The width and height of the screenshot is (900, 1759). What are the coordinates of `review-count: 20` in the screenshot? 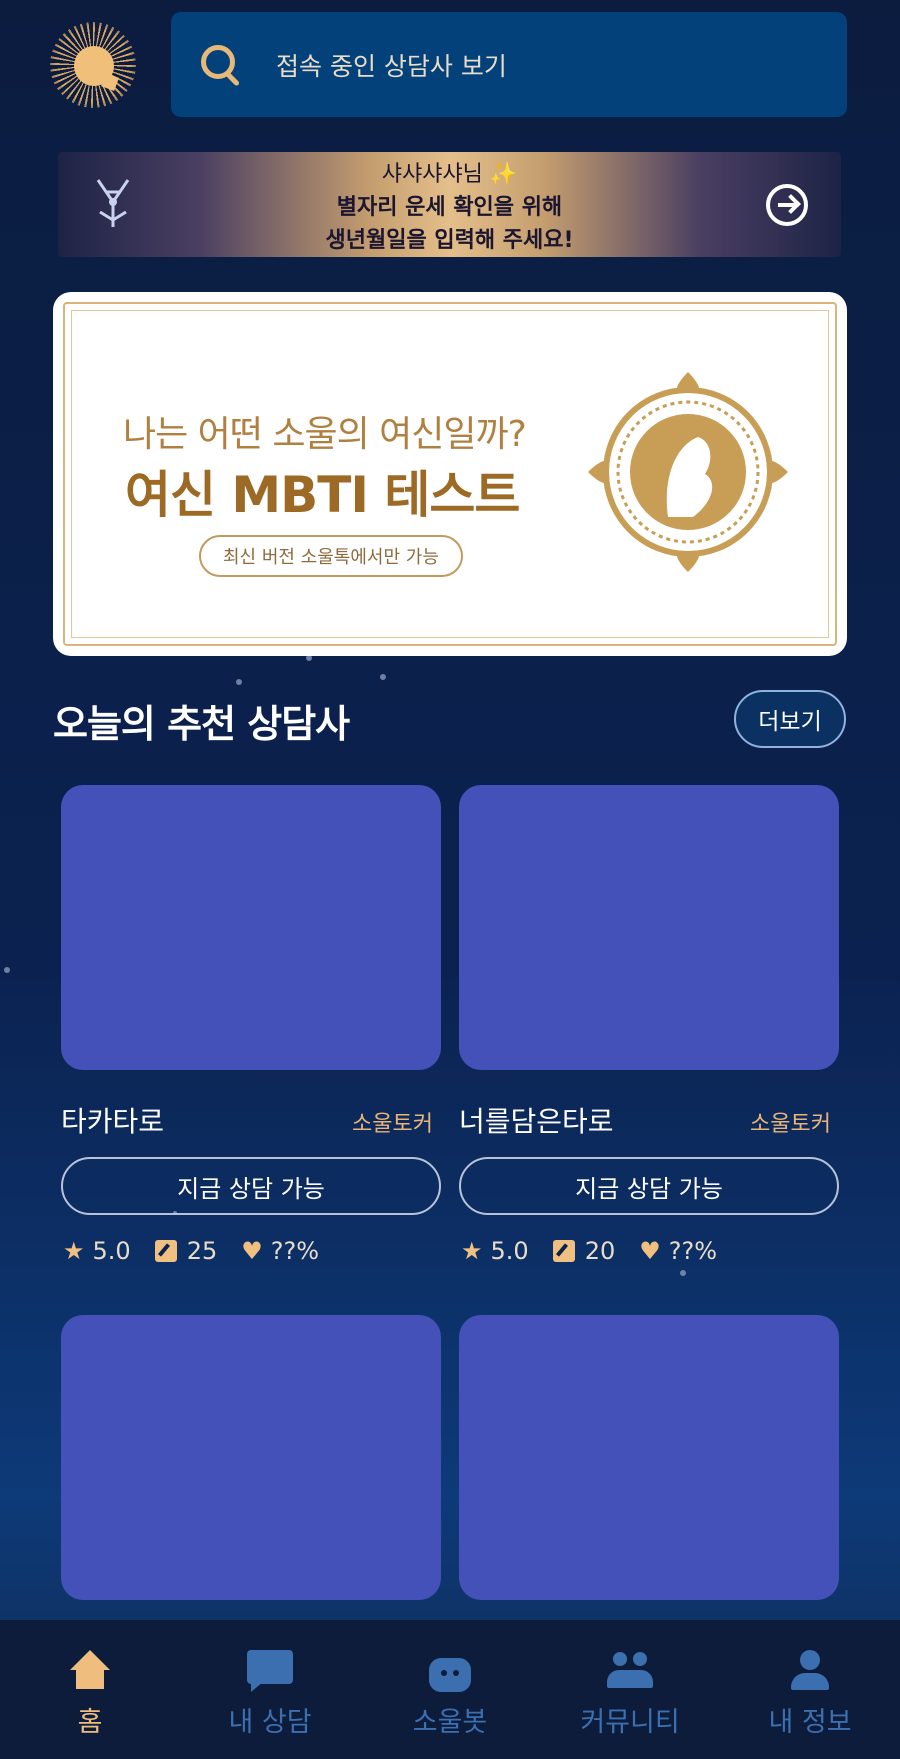 It's located at (600, 1251).